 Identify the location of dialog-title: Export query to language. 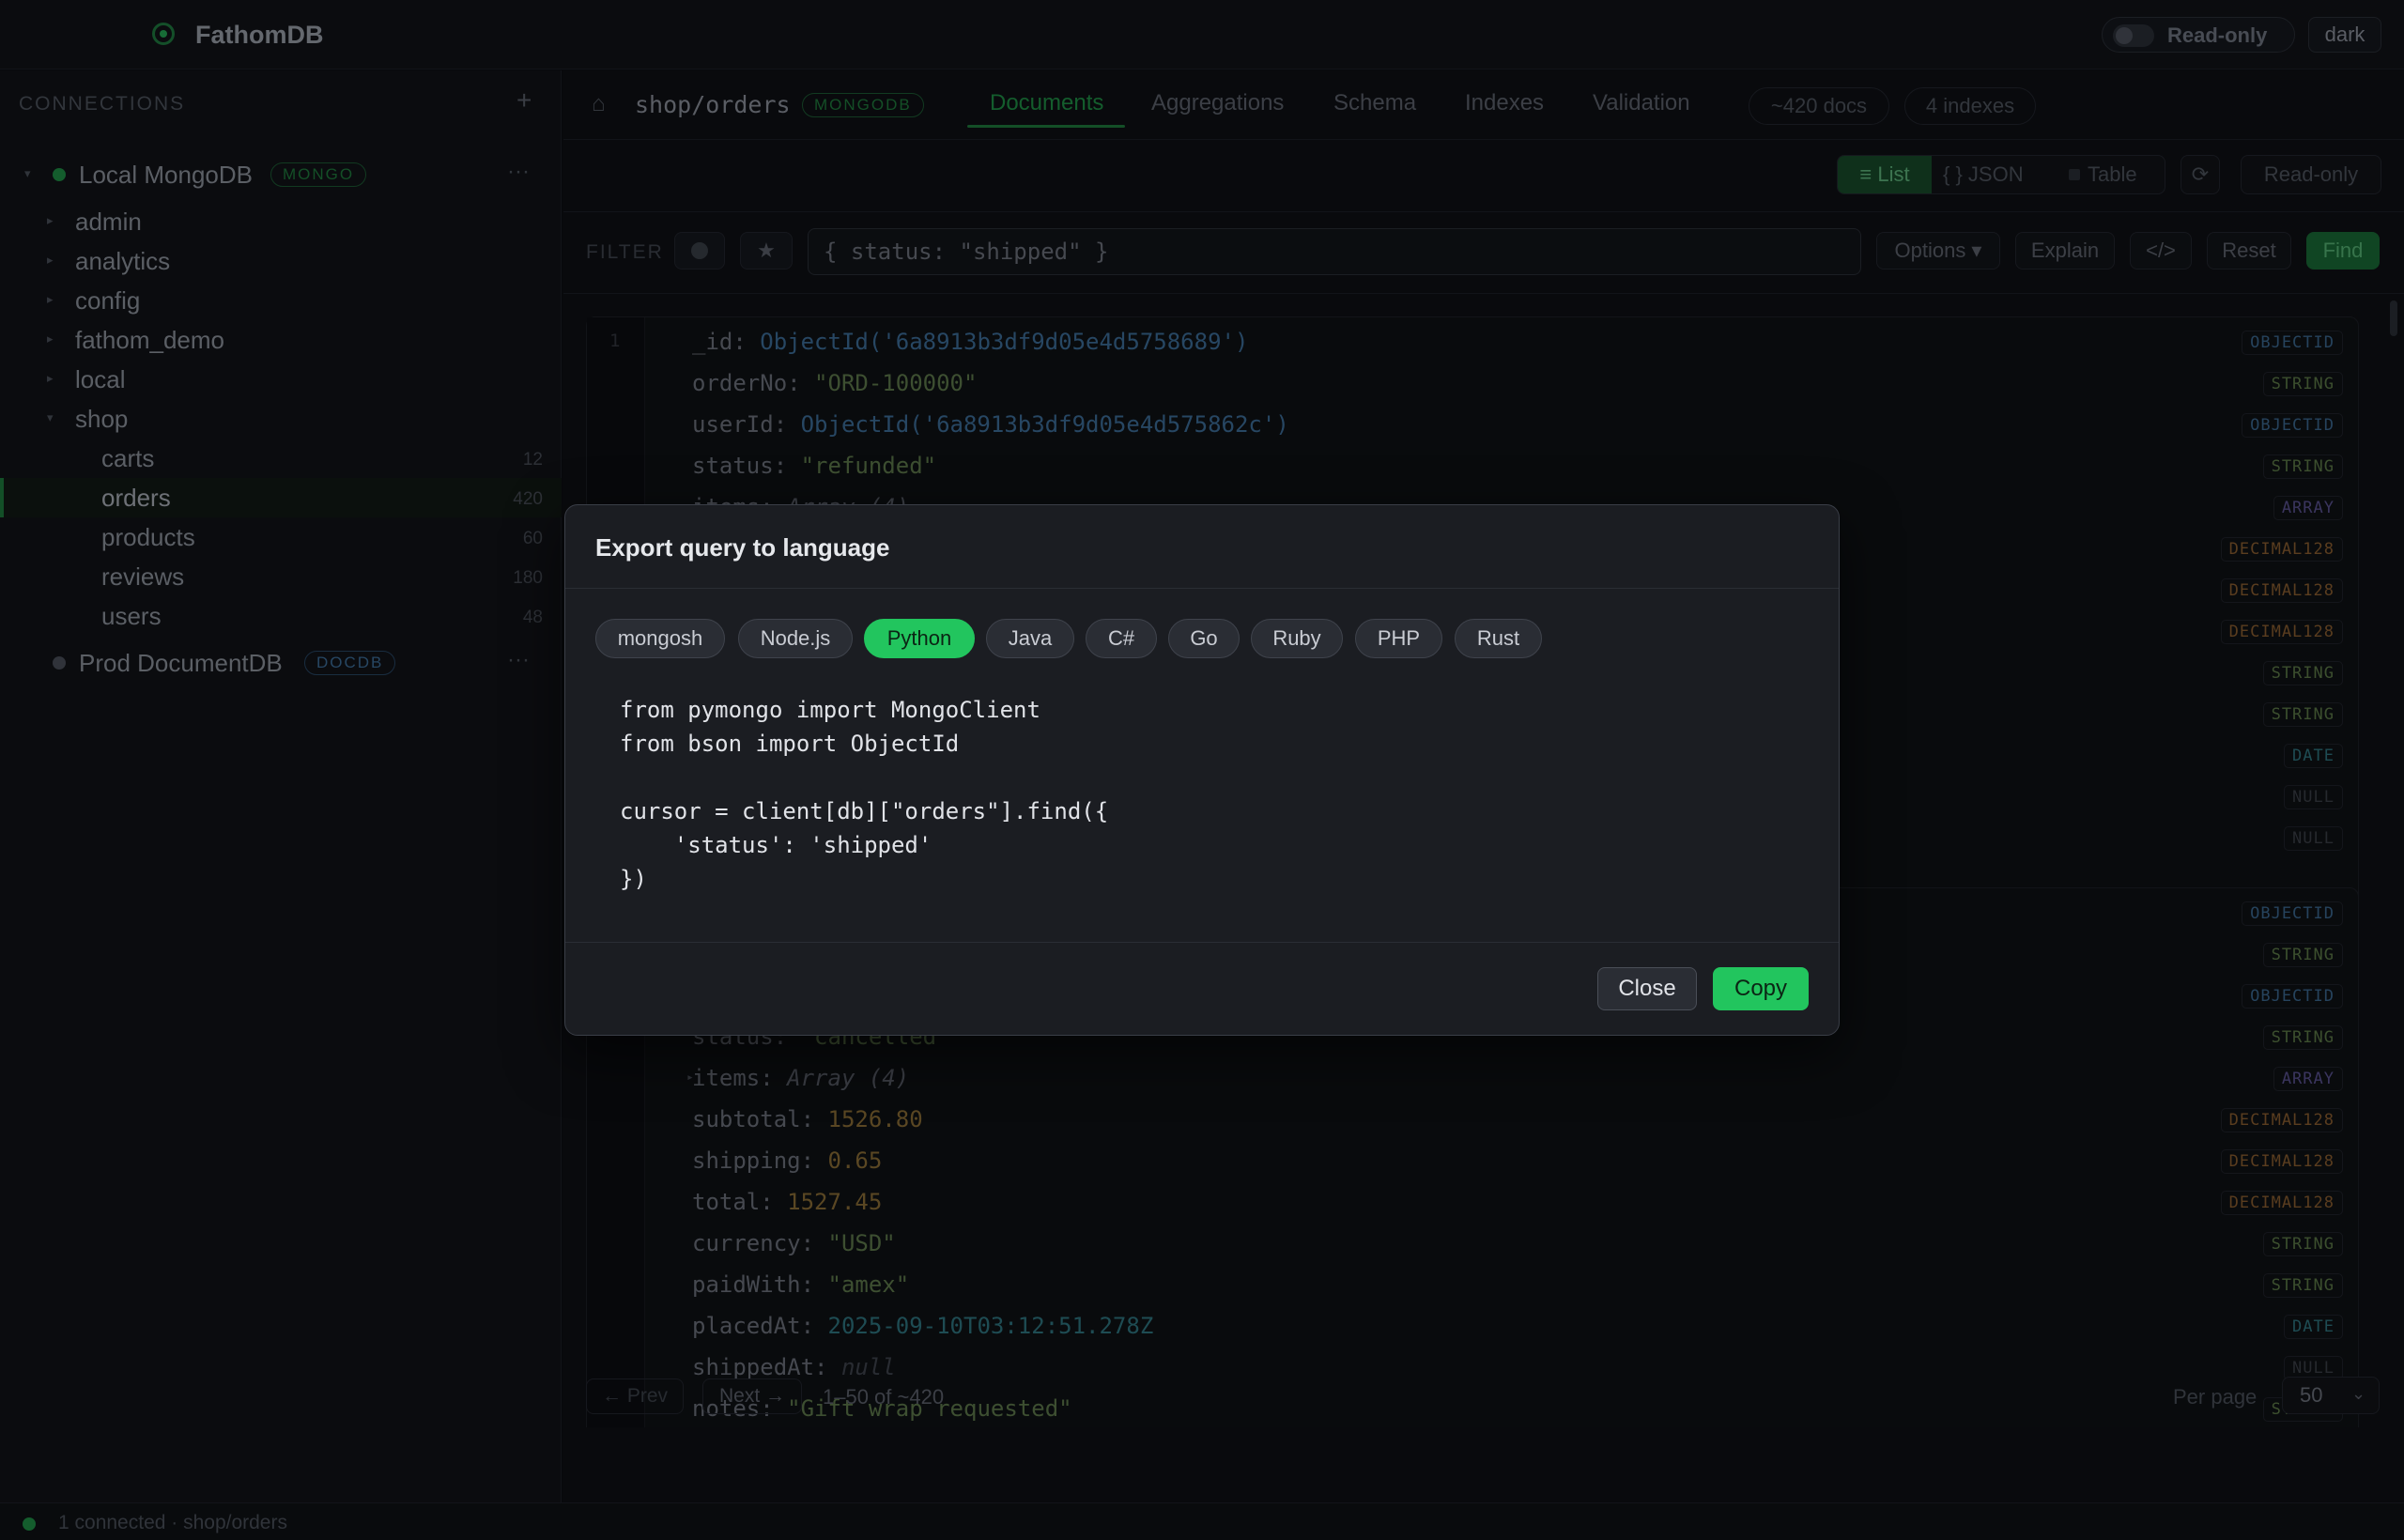
(742, 547).